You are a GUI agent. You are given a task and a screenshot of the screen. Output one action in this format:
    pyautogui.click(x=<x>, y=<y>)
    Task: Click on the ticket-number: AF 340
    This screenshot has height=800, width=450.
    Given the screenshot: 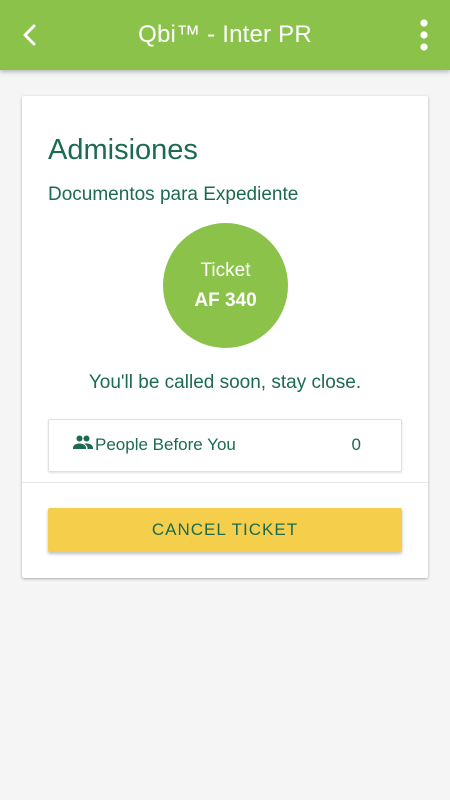 What is the action you would take?
    pyautogui.click(x=225, y=300)
    